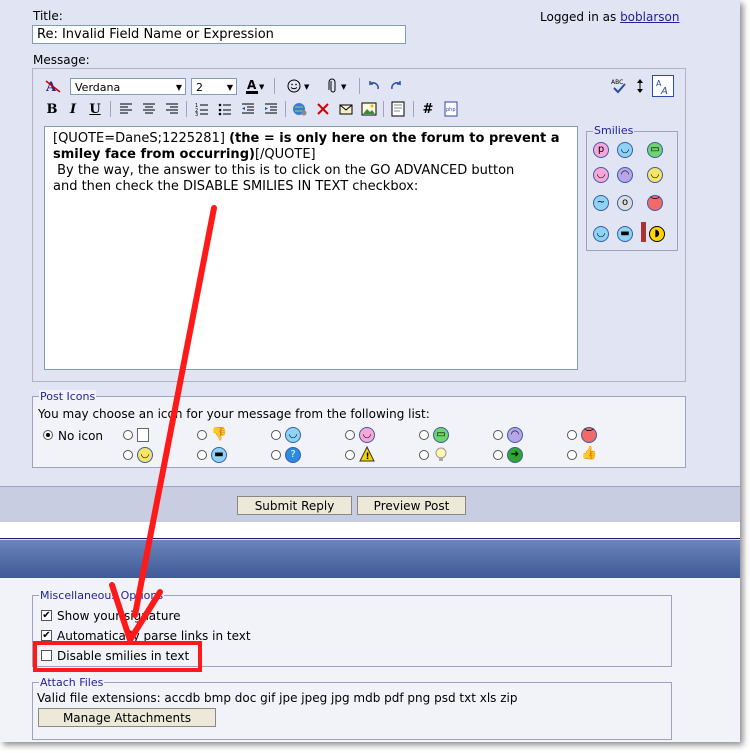 The width and height of the screenshot is (750, 753). Describe the element at coordinates (163, 424) in the screenshot. I see `annotation-arrow` at that location.